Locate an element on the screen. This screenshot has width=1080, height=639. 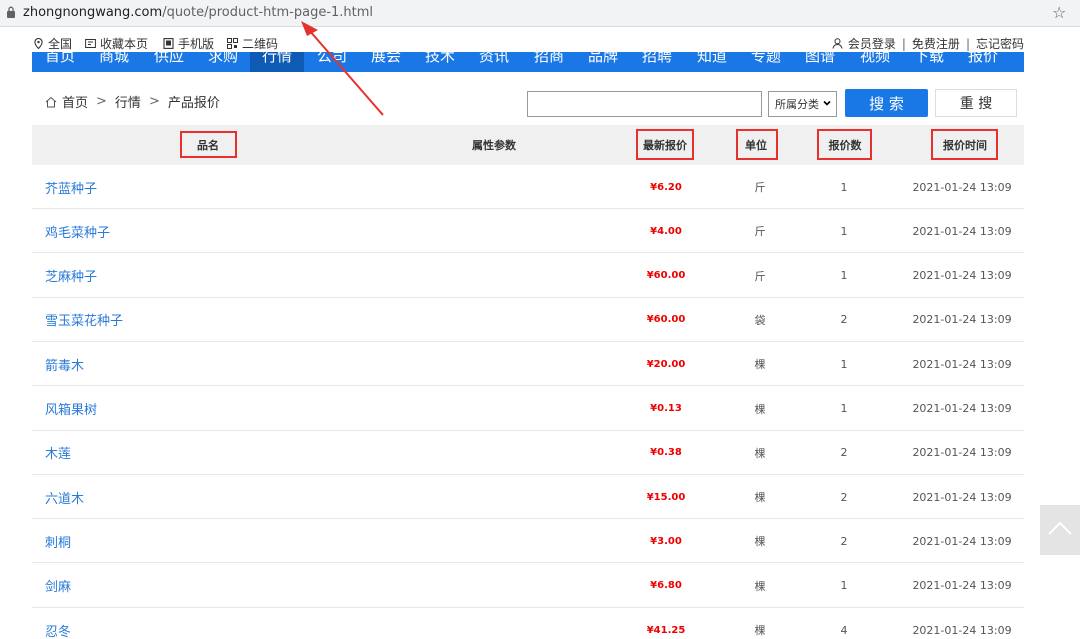
scroll-to-top-button is located at coordinates (1060, 530).